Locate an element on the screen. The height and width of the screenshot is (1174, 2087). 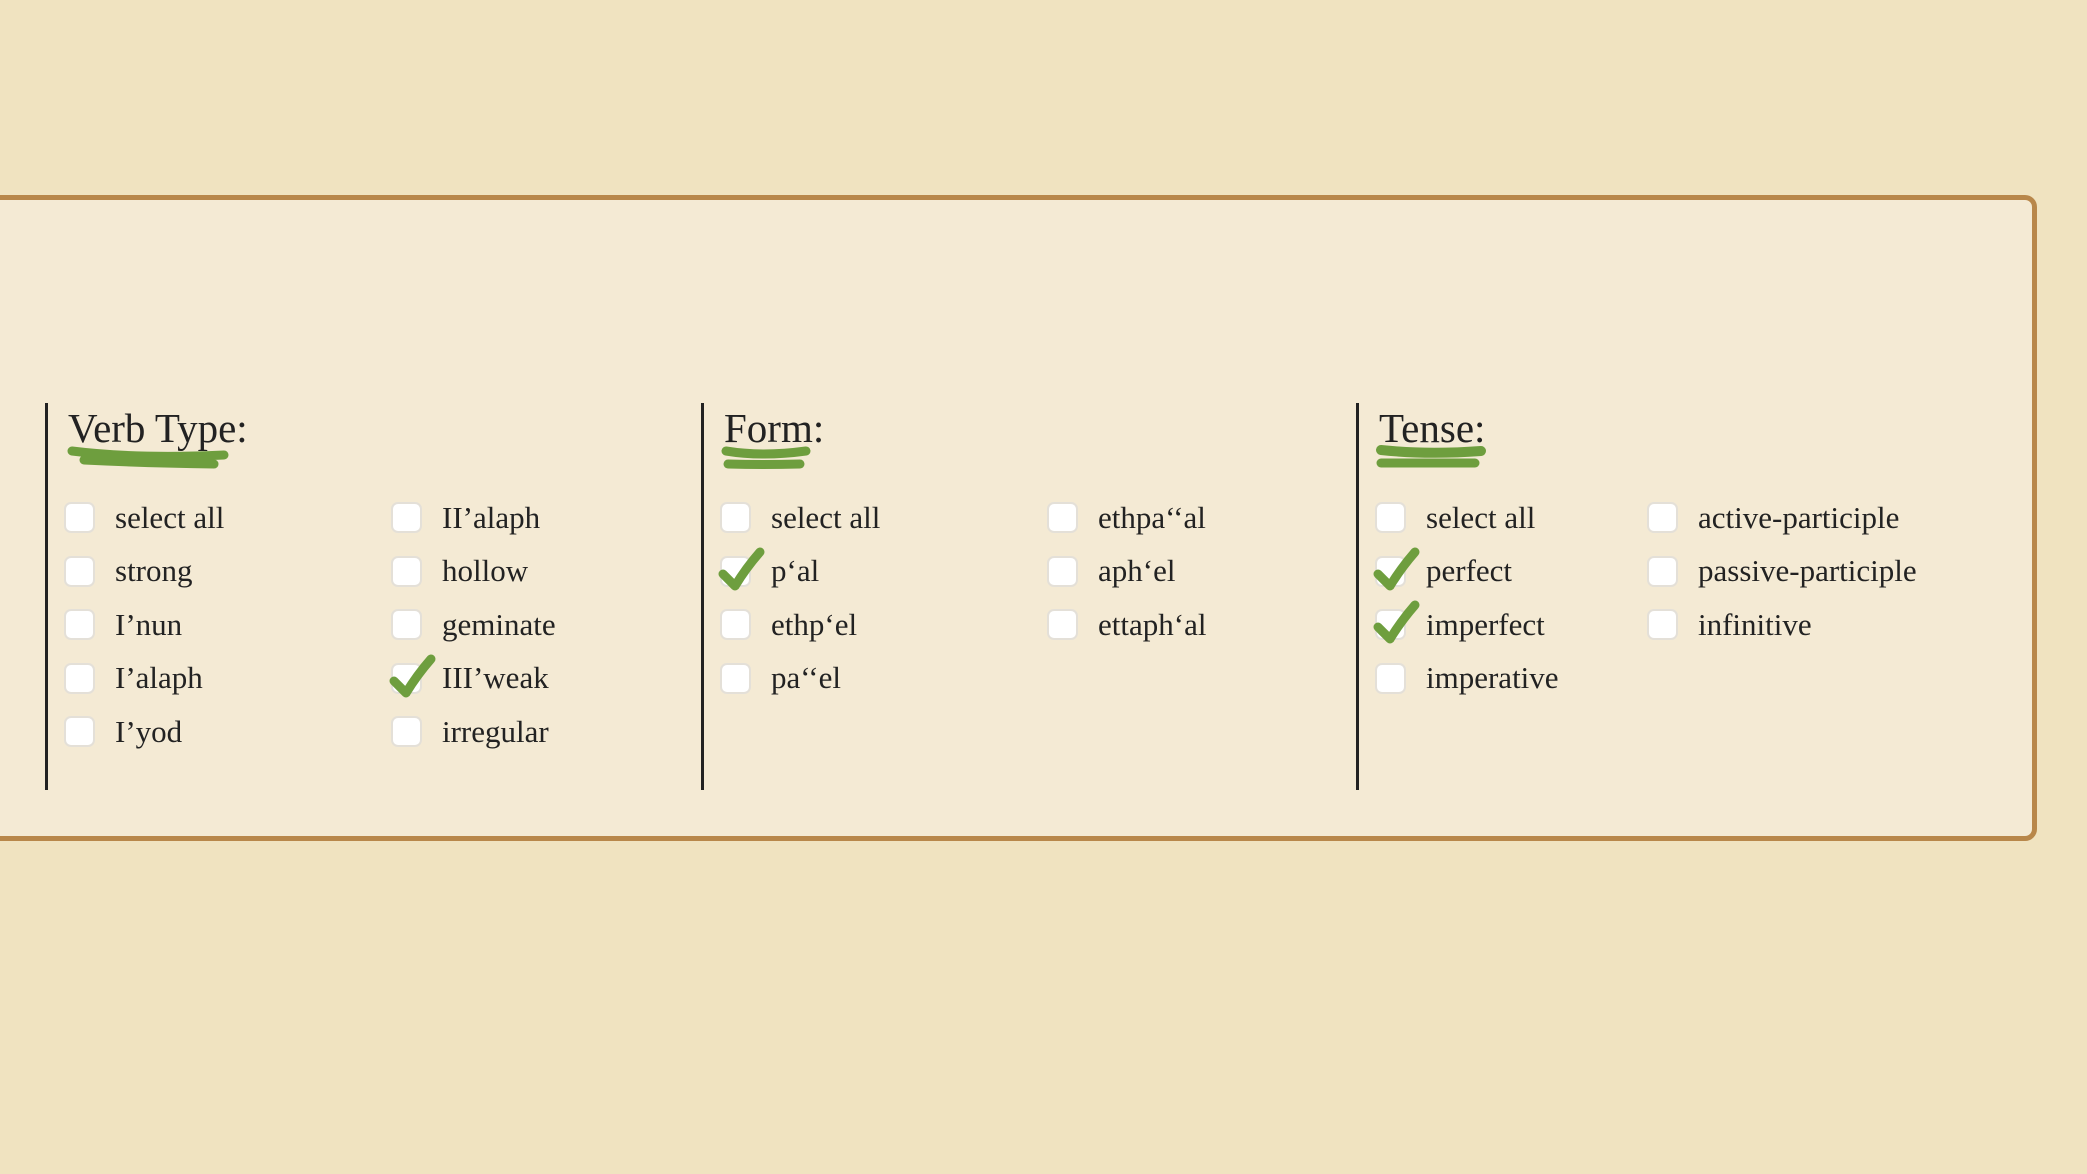
checkbox-item-form-ethp-el: ethp‘el is located at coordinates (800, 625).